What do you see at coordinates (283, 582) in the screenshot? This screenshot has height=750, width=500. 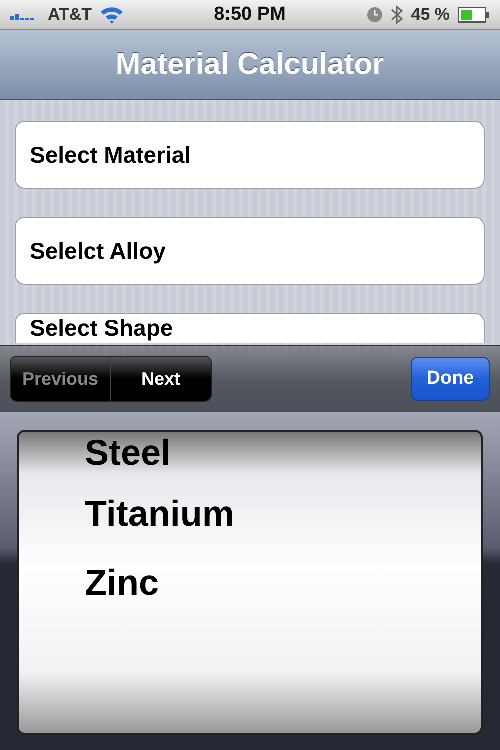 I see `picker-option: Zinc` at bounding box center [283, 582].